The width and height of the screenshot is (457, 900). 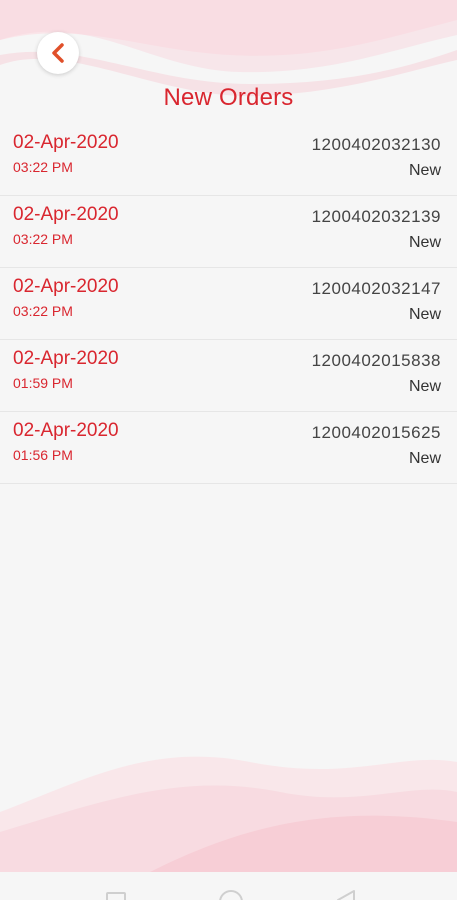 I want to click on order-time: 01:56 PM, so click(x=43, y=455).